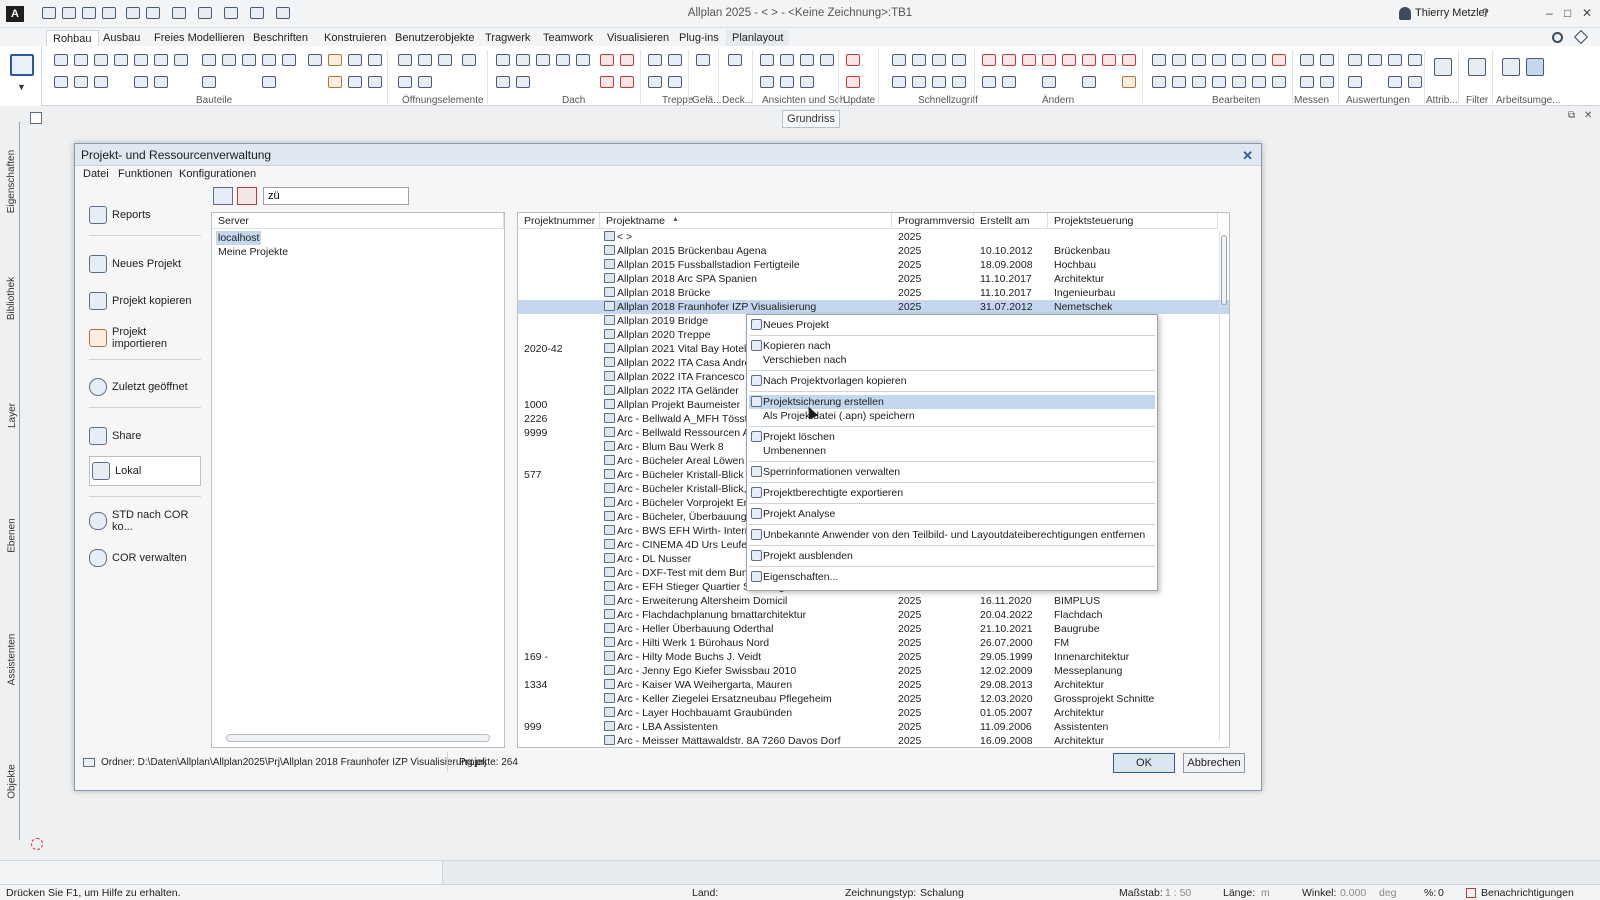 The image size is (1600, 900). What do you see at coordinates (609, 698) in the screenshot?
I see `project-icon` at bounding box center [609, 698].